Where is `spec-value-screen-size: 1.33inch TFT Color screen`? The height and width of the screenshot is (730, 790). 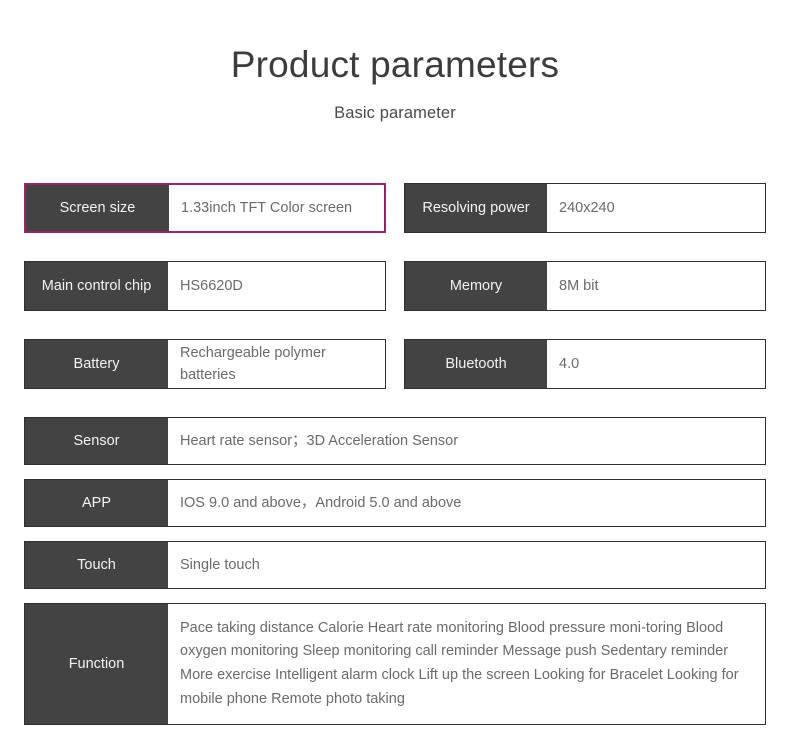
spec-value-screen-size: 1.33inch TFT Color screen is located at coordinates (276, 208).